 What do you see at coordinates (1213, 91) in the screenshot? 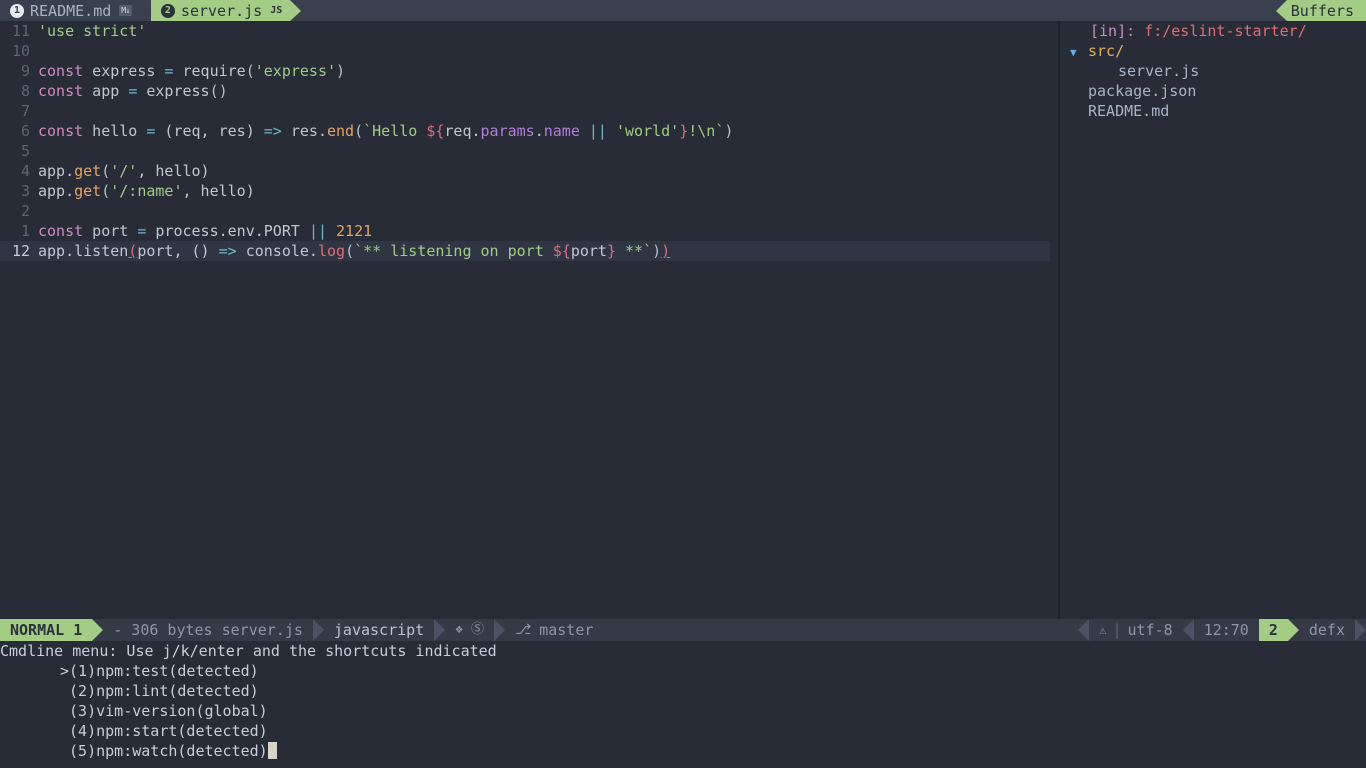
I see `file-explorer-item: package.json` at bounding box center [1213, 91].